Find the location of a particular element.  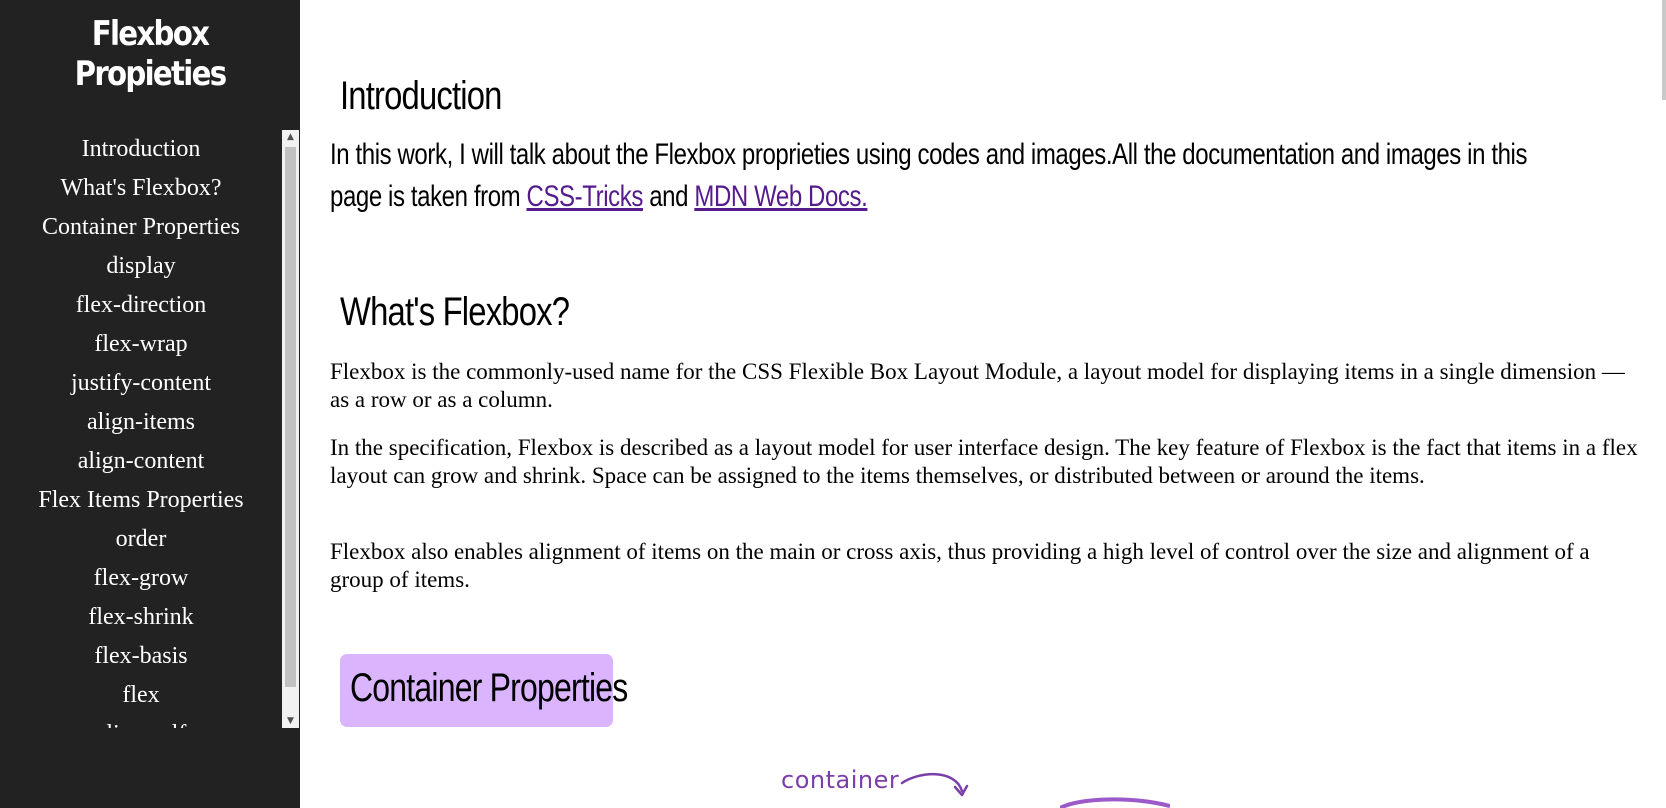

nav-item-justify-content: justify-content is located at coordinates (141, 383).